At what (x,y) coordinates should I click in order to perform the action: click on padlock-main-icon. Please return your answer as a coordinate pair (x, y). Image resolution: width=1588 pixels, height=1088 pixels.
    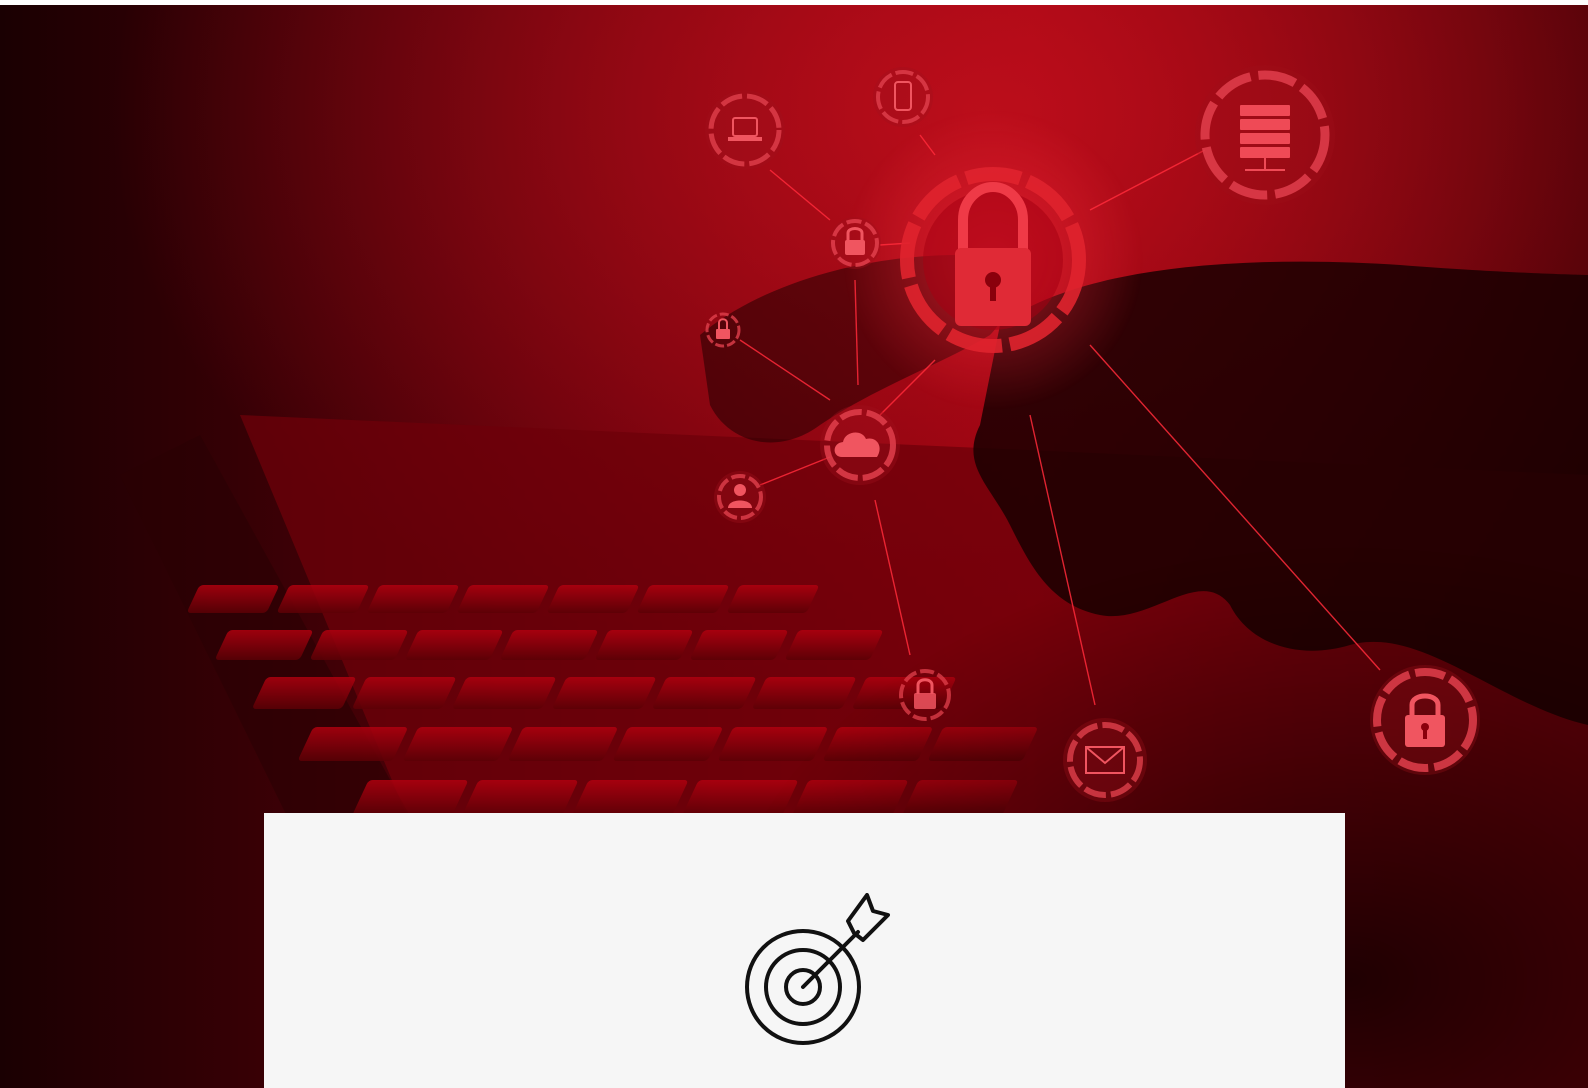
    Looking at the image, I should click on (993, 260).